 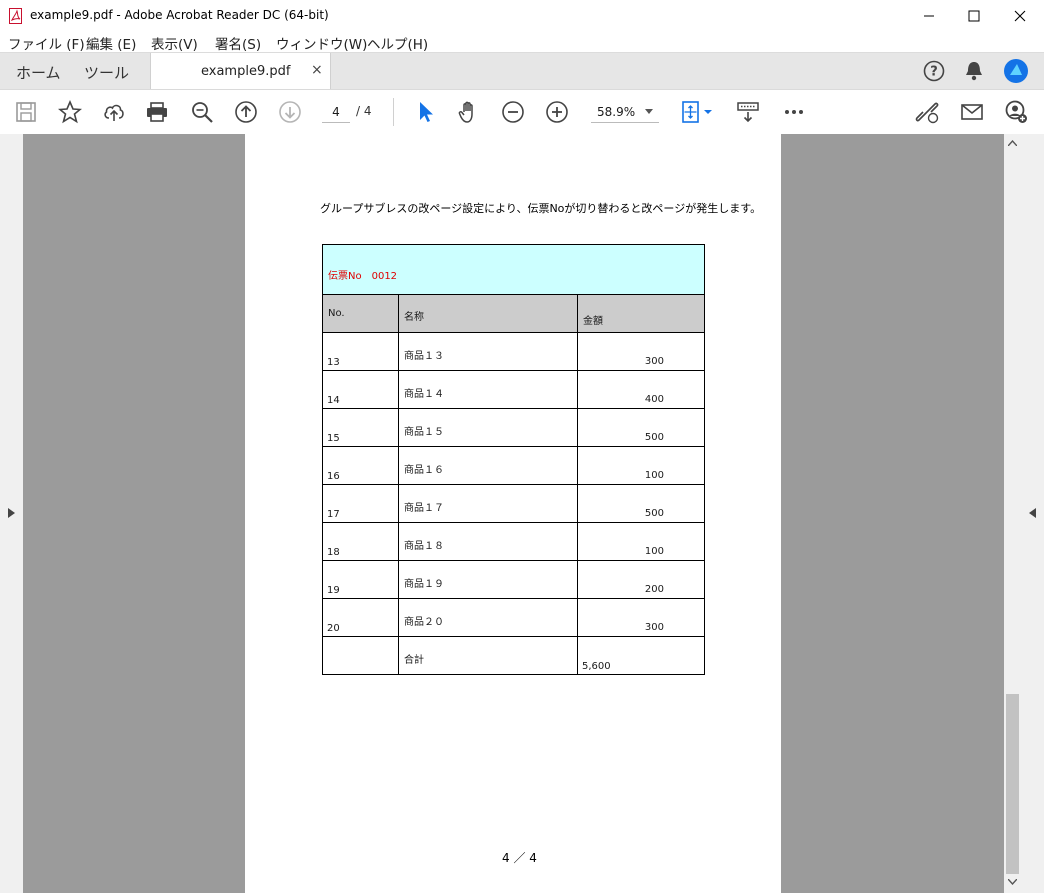 I want to click on row-name: 商品１３, so click(x=424, y=356).